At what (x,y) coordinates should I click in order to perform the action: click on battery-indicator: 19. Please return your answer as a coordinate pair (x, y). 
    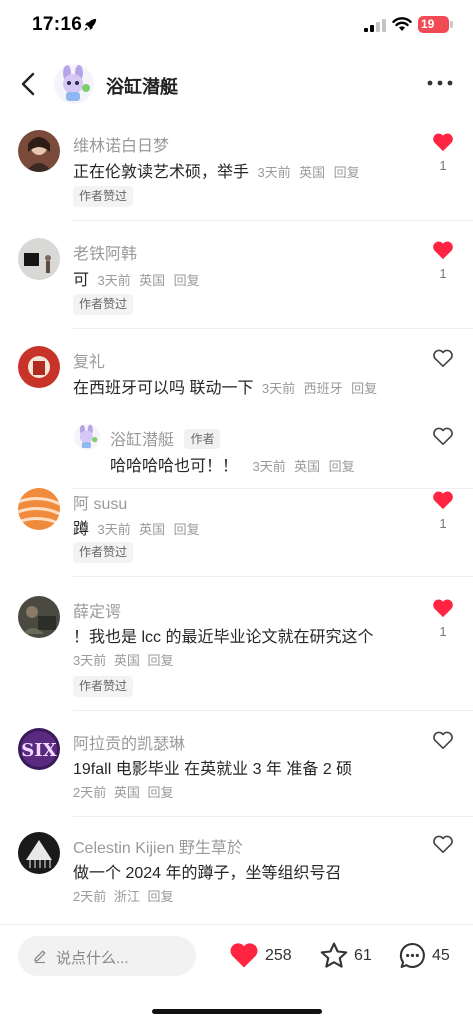
    Looking at the image, I should click on (433, 24).